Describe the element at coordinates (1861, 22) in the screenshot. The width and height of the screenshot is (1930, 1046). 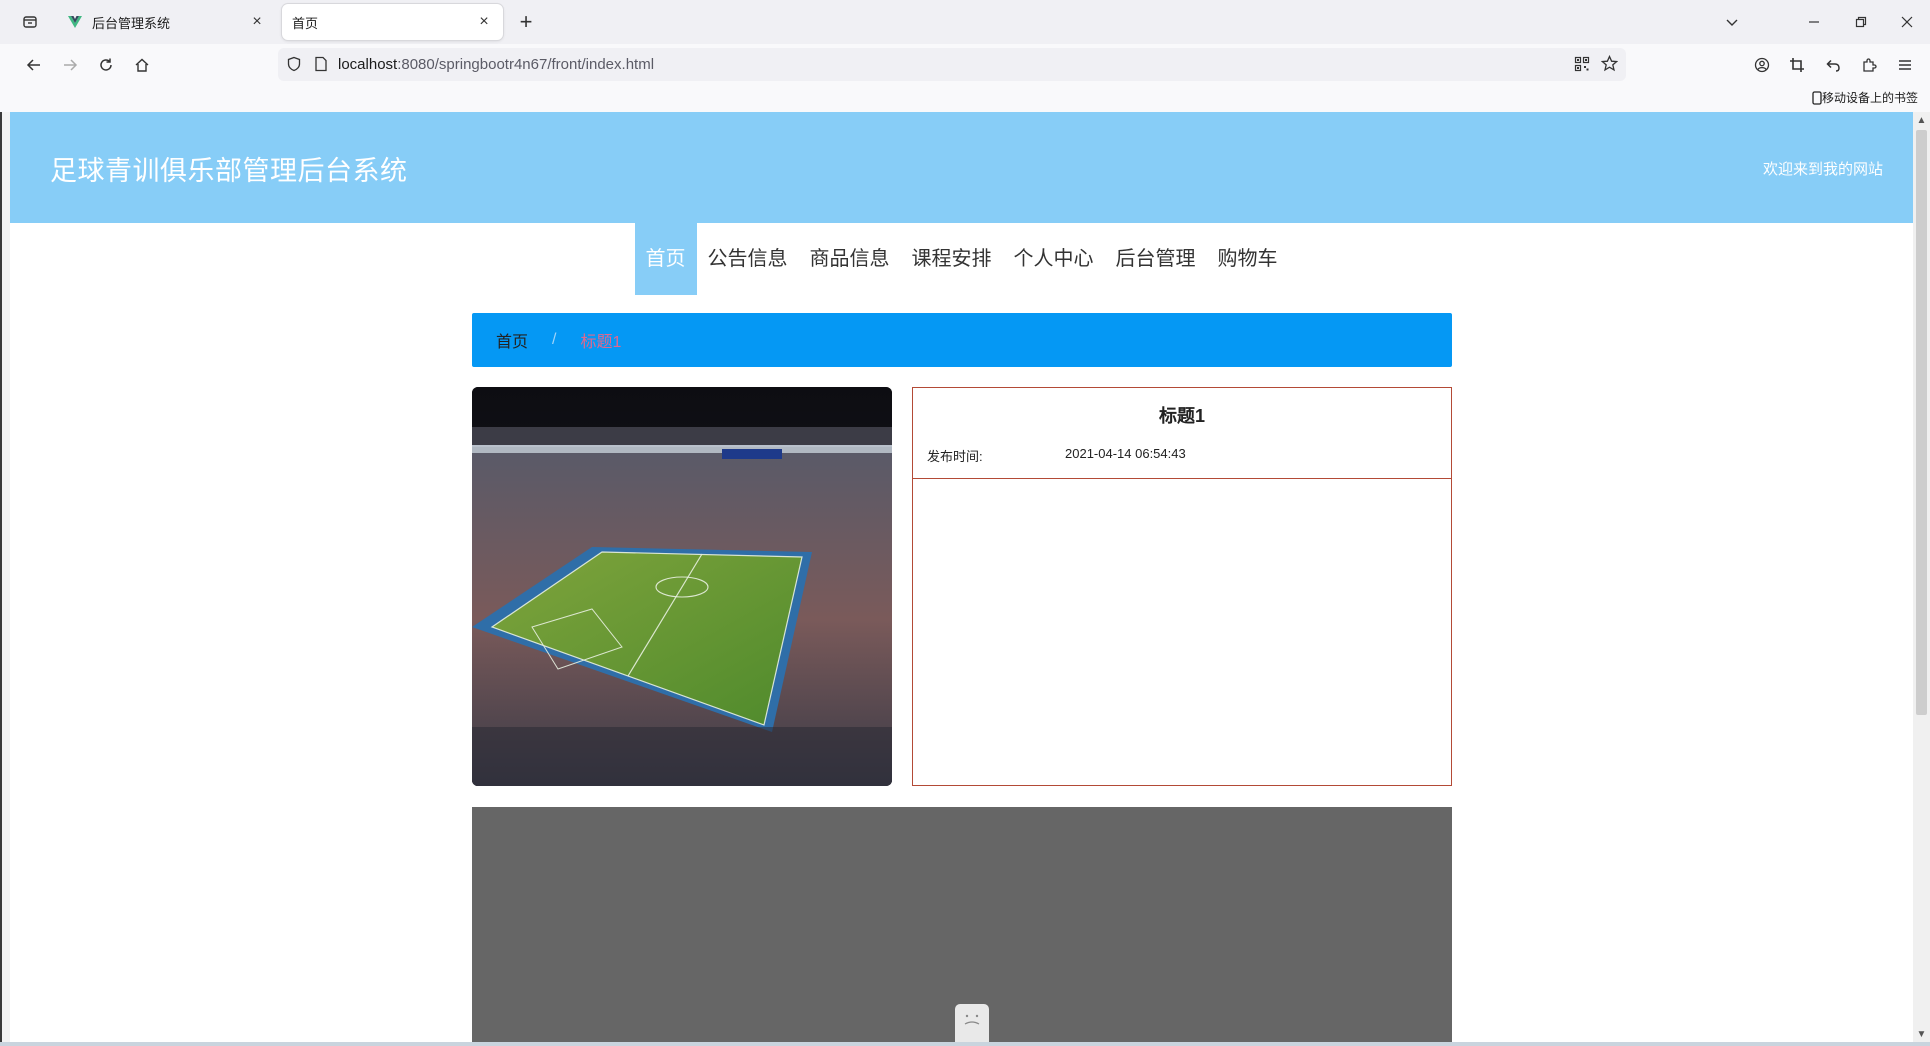
I see `restore-icon` at that location.